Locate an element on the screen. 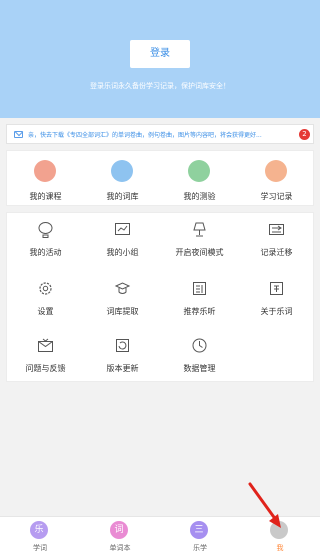 This screenshot has height=554, width=320. main-menu-panel: 我的课程 我的词库 我的测验 学习记录 is located at coordinates (160, 178).